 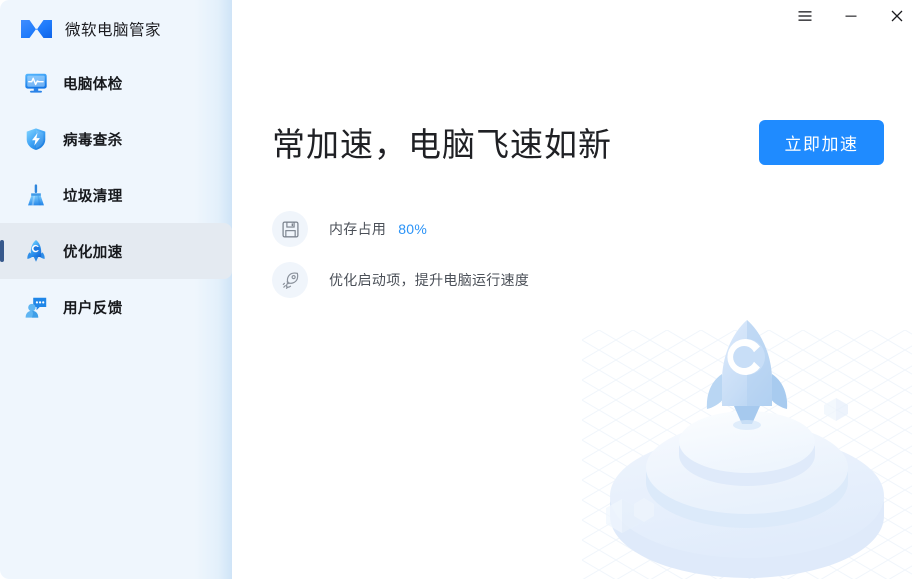 I want to click on sidebar-item-label: 用户反馈, so click(x=93, y=308).